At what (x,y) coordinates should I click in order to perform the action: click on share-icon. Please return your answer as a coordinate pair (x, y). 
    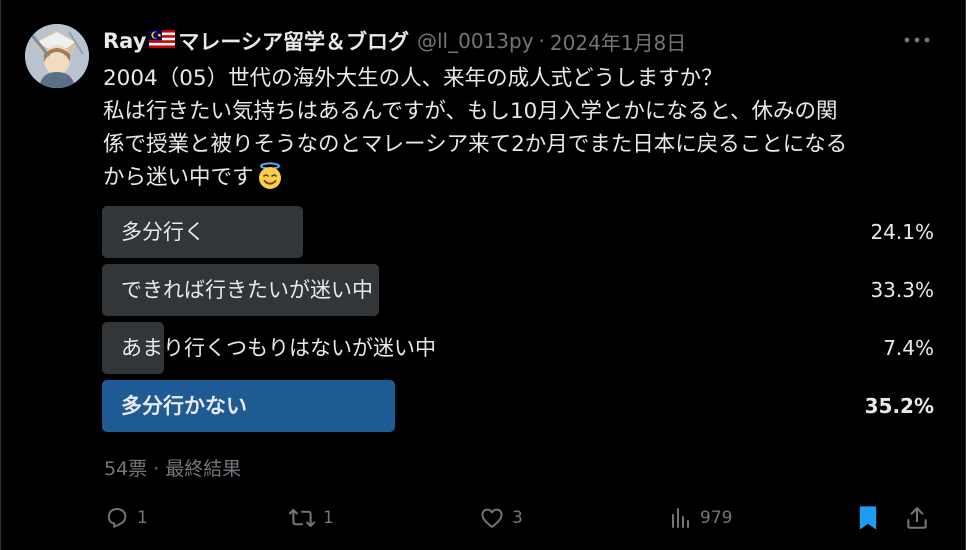
    Looking at the image, I should click on (917, 518).